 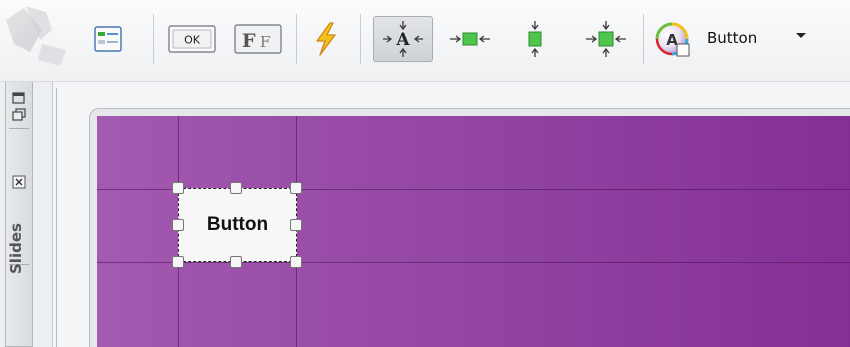 What do you see at coordinates (296, 262) in the screenshot?
I see `resize-handle-se` at bounding box center [296, 262].